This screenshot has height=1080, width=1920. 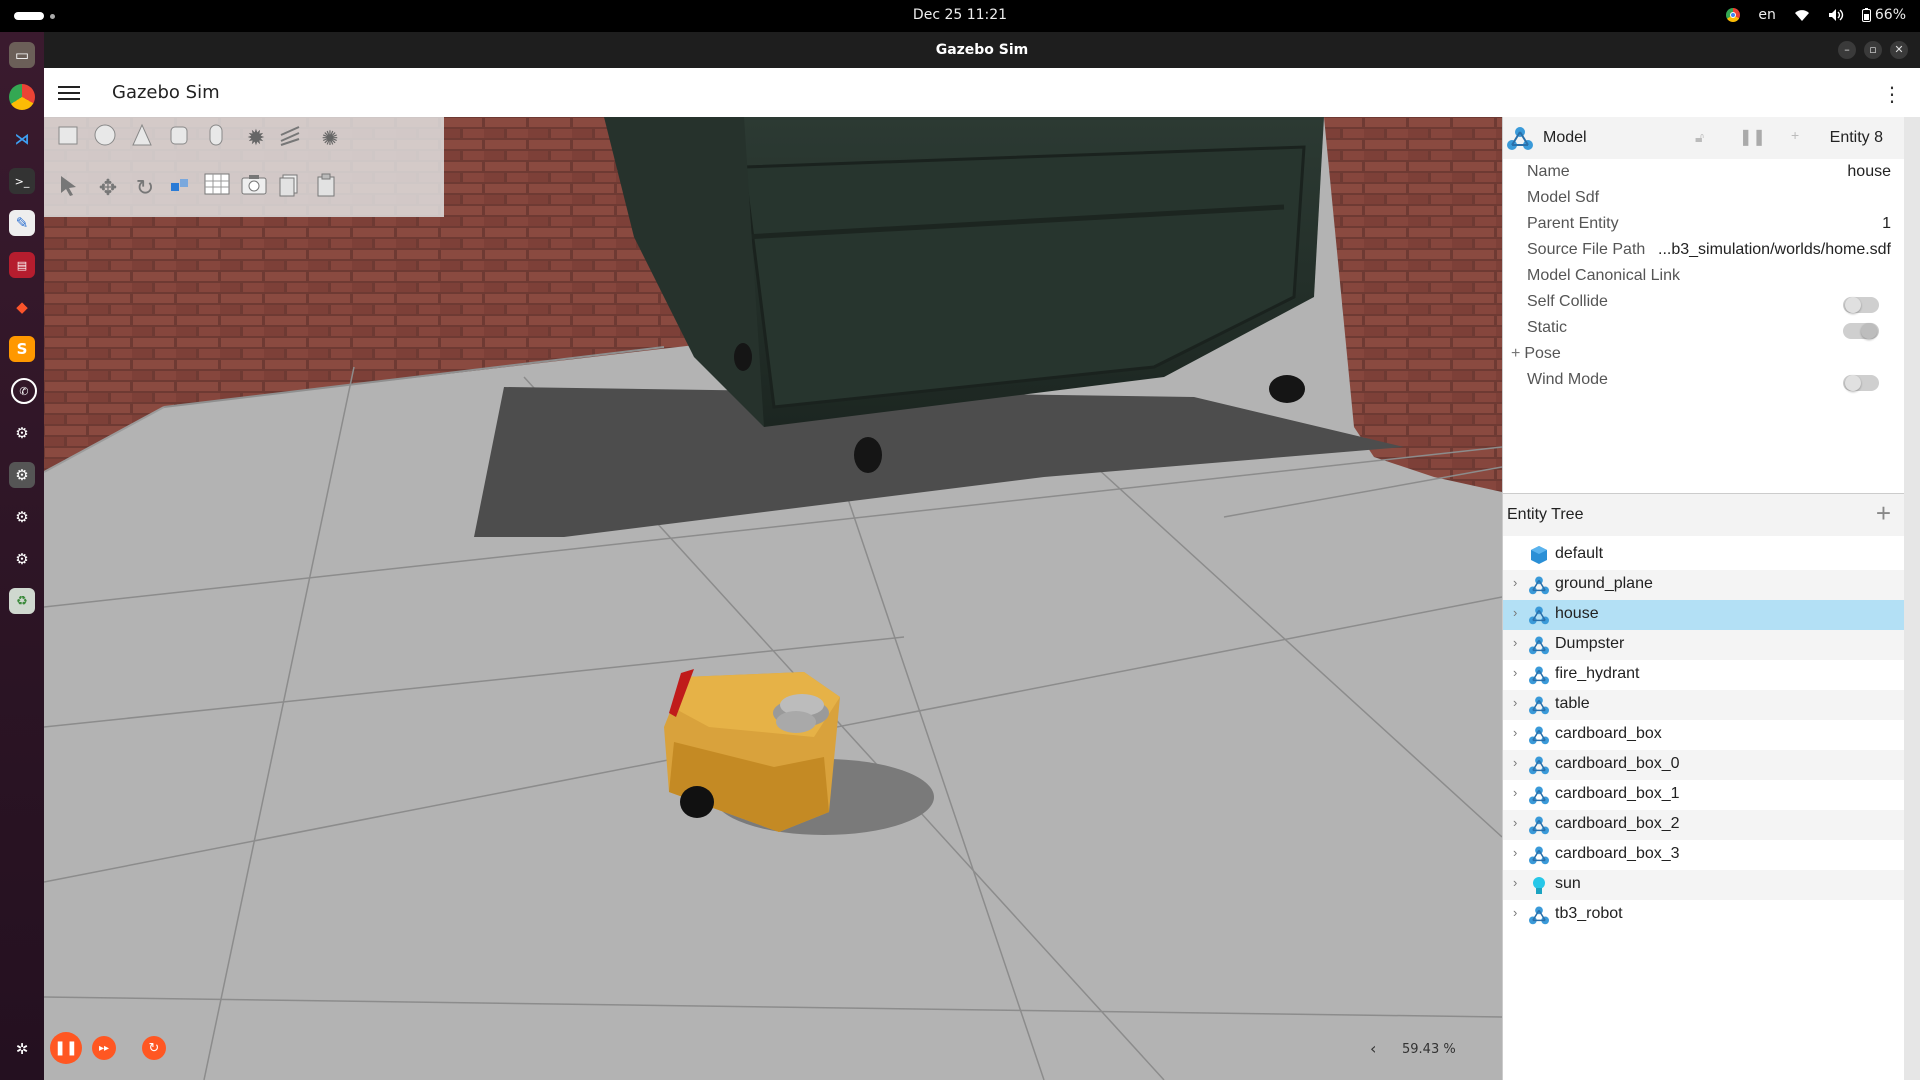 I want to click on gazebo-app-icon-2: ⚙, so click(x=22, y=517).